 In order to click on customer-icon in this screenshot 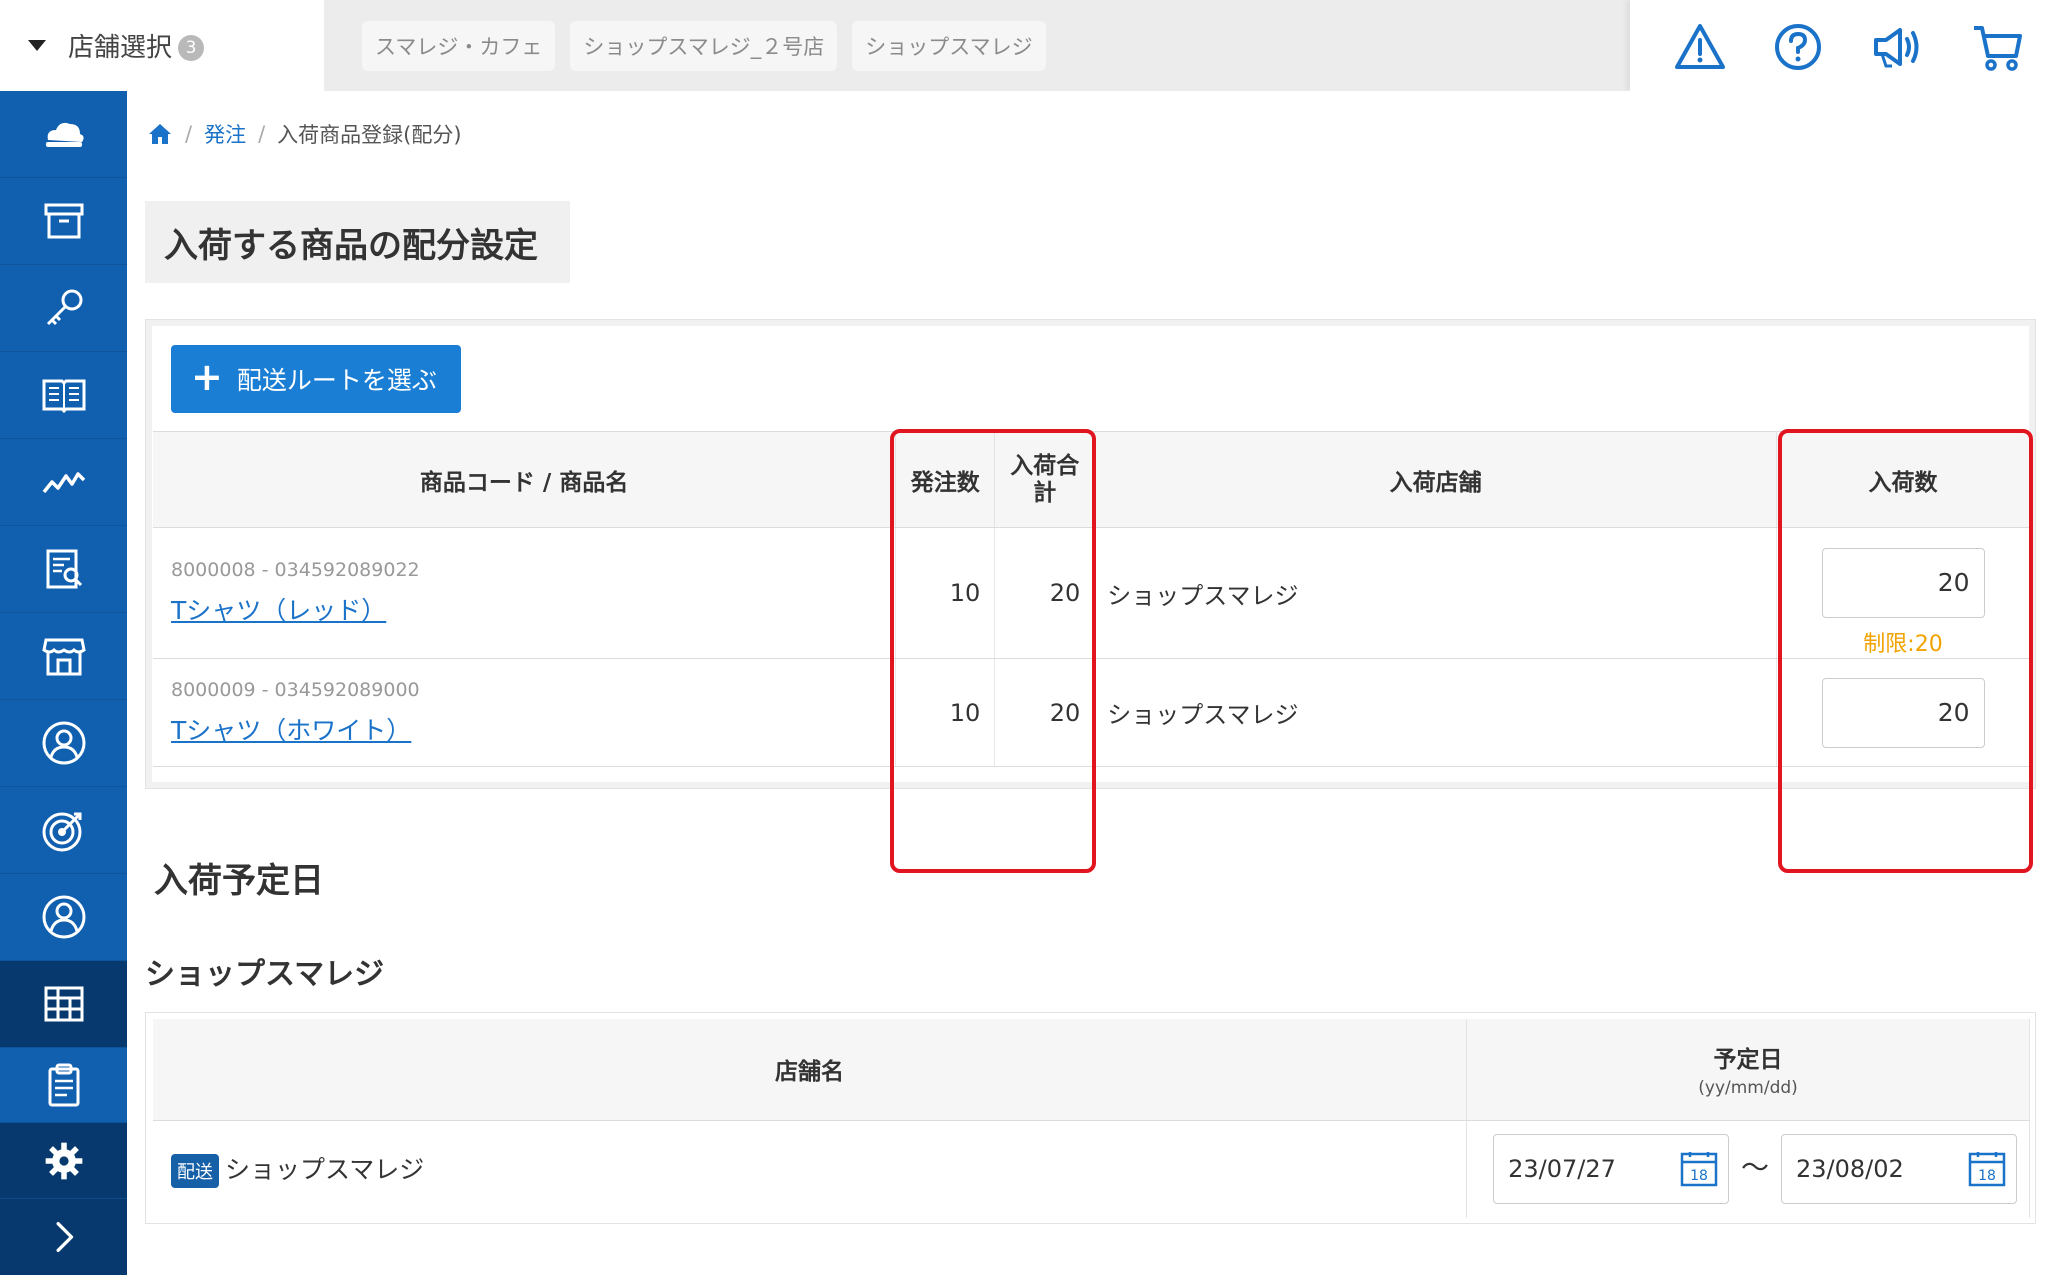, I will do `click(63, 743)`.